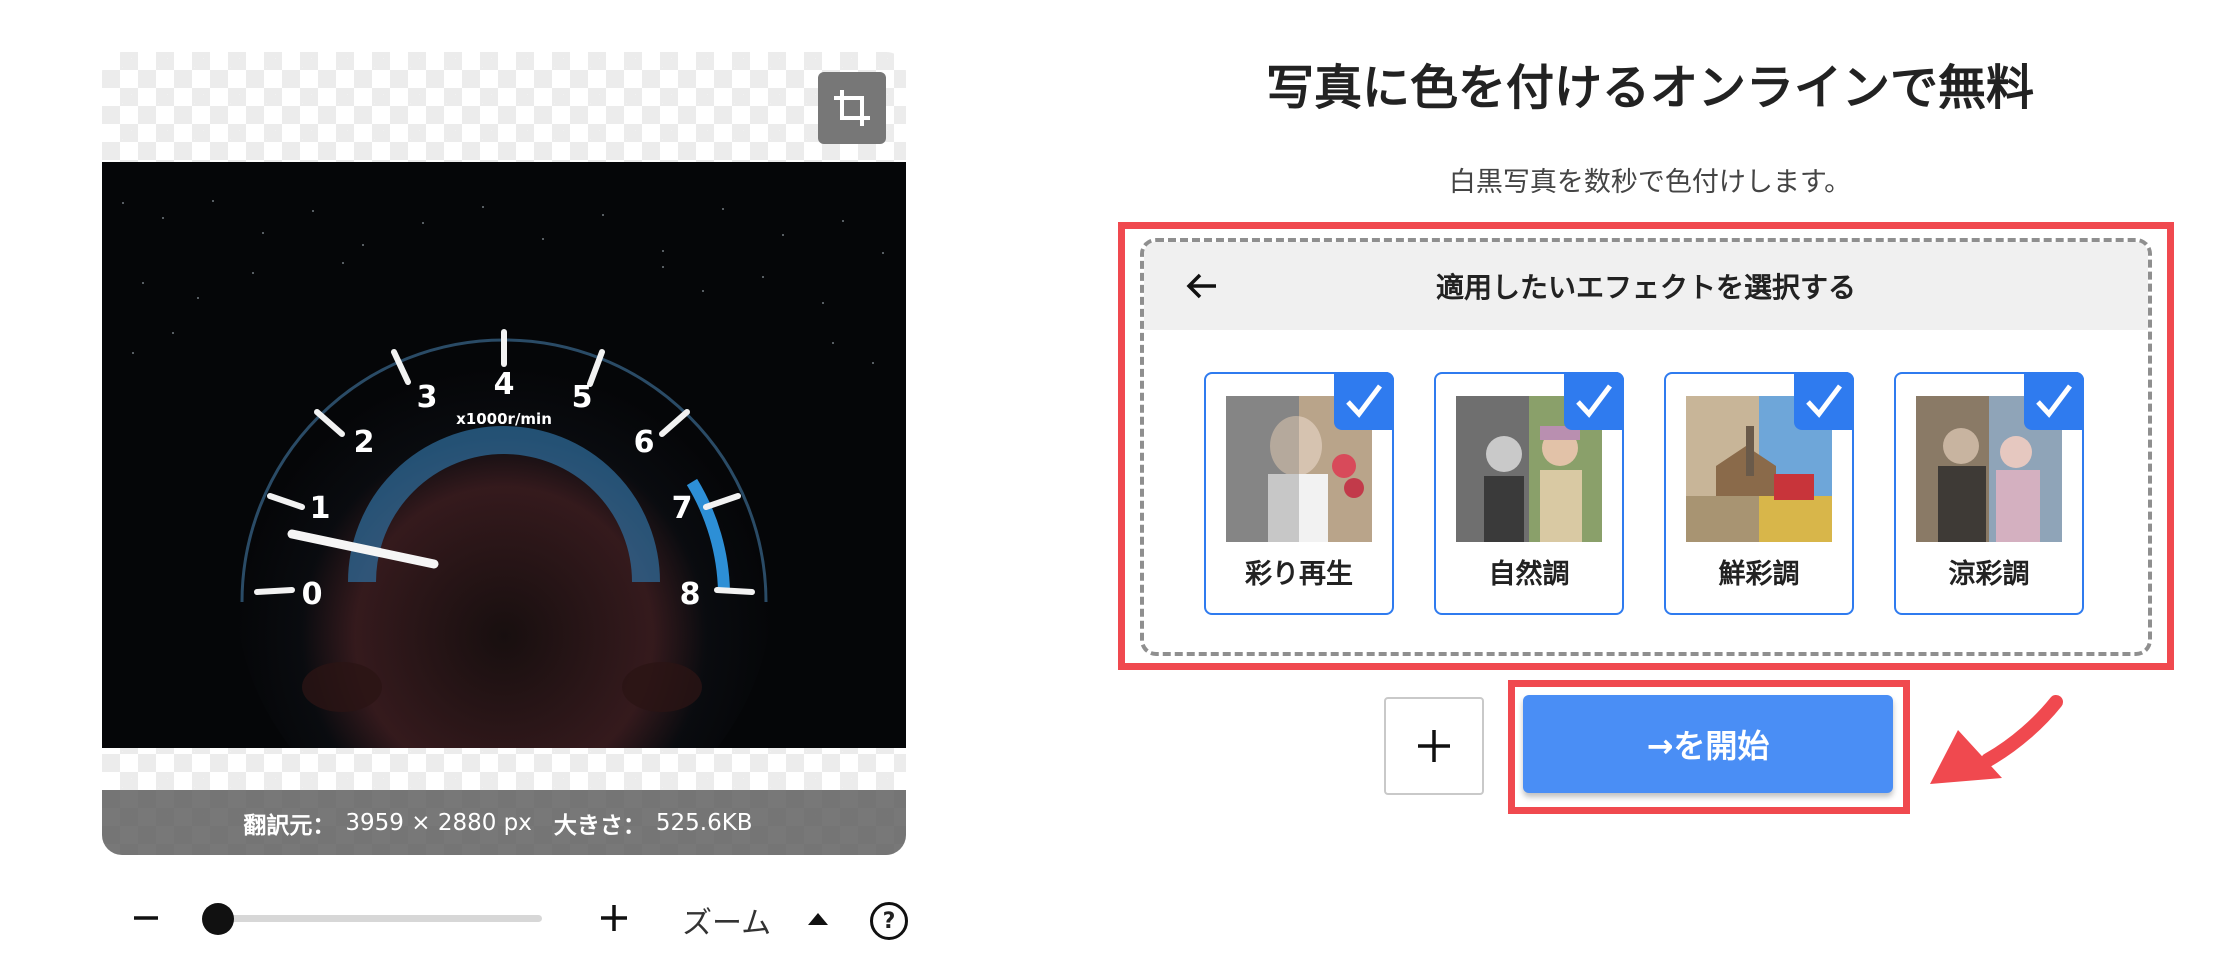 The height and width of the screenshot is (956, 2238). I want to click on zoom-label: ズーム, so click(727, 923).